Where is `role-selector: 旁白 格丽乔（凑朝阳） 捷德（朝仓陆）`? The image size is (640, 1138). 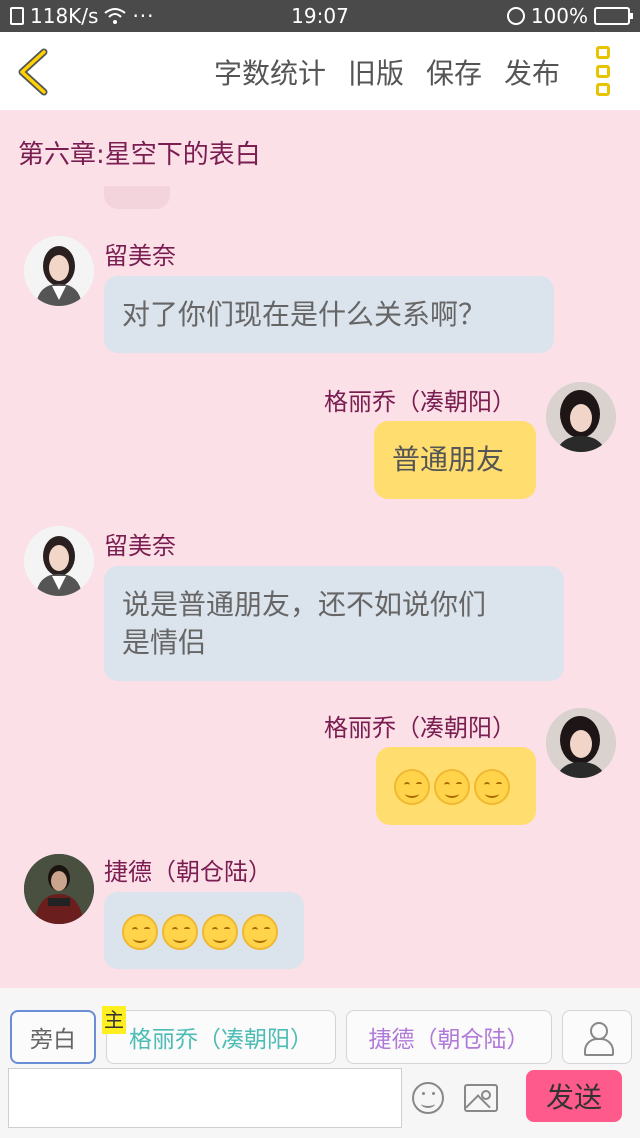
role-selector: 旁白 格丽乔（凑朝阳） 捷德（朝仓陆） is located at coordinates (320, 1037).